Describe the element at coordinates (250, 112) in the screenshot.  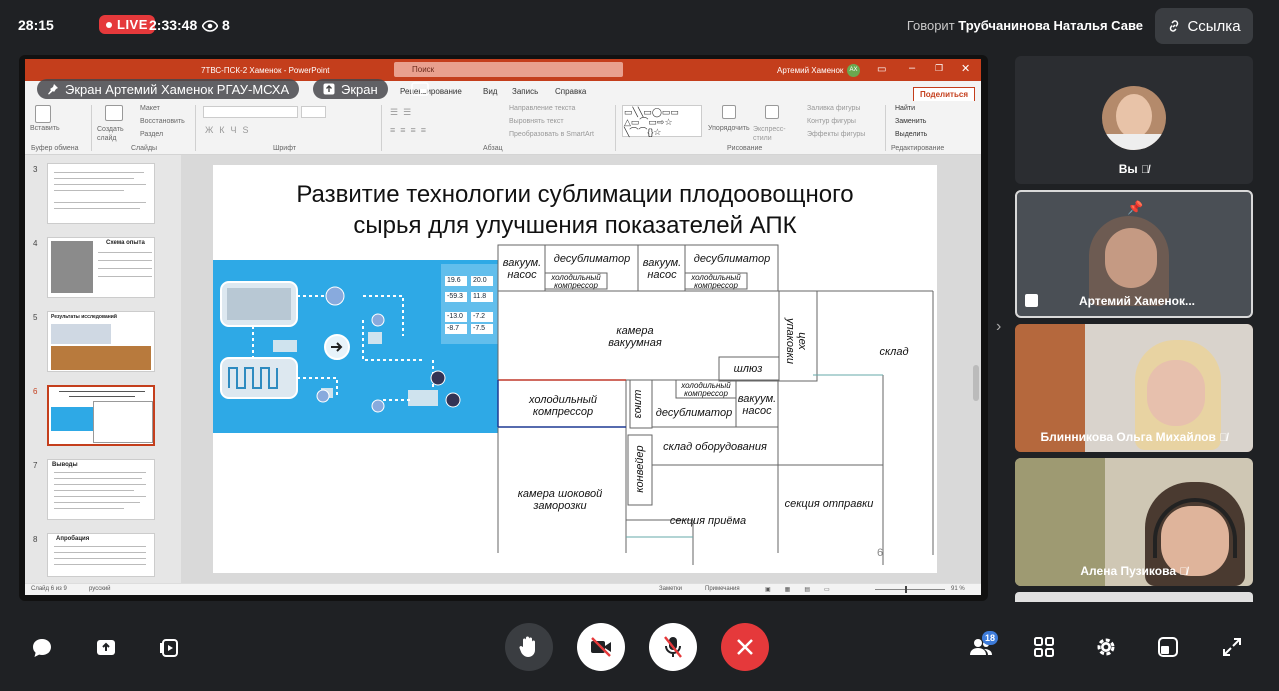
I see `font-name-select` at that location.